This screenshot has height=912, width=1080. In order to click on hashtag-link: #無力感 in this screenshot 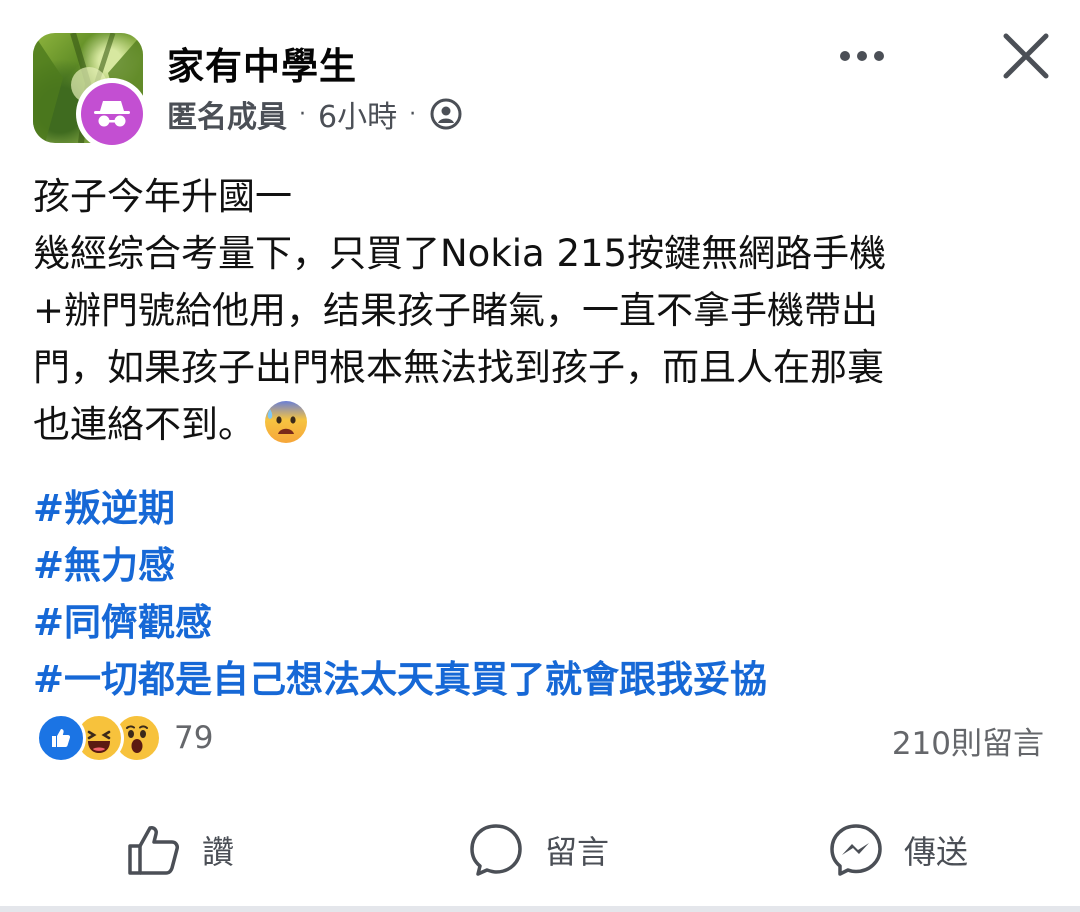, I will do `click(400, 565)`.